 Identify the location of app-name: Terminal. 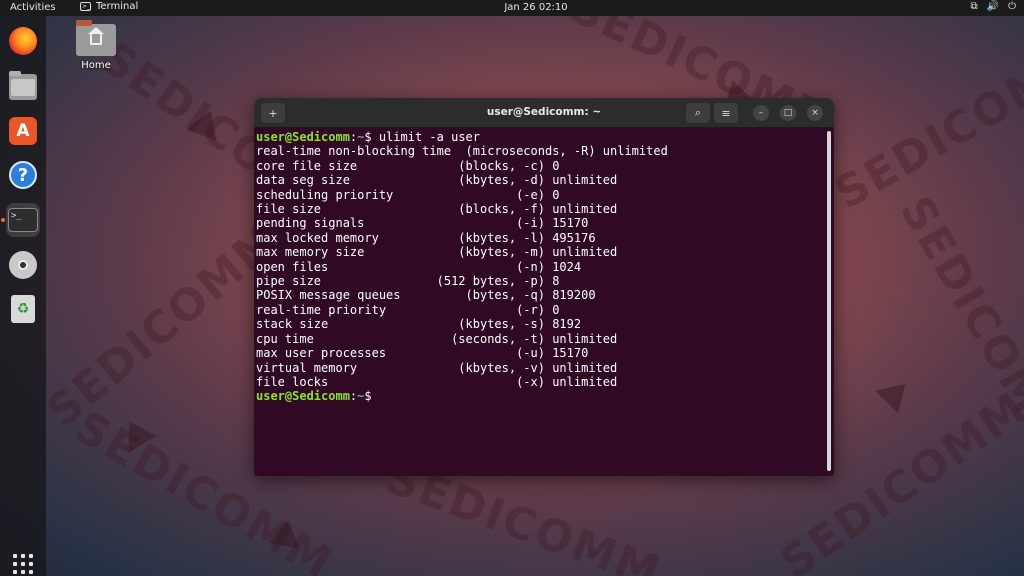
(117, 6).